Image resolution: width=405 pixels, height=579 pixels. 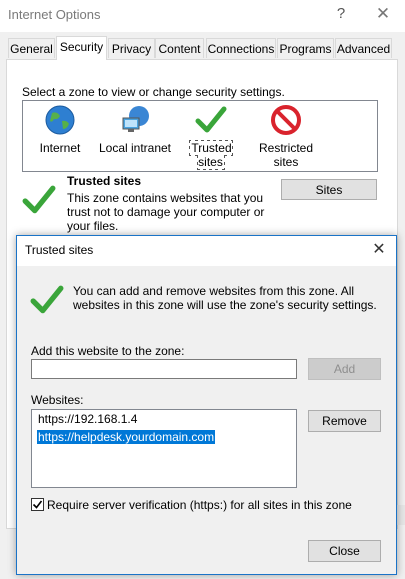 I want to click on require-verification-checkbox, so click(x=37, y=504).